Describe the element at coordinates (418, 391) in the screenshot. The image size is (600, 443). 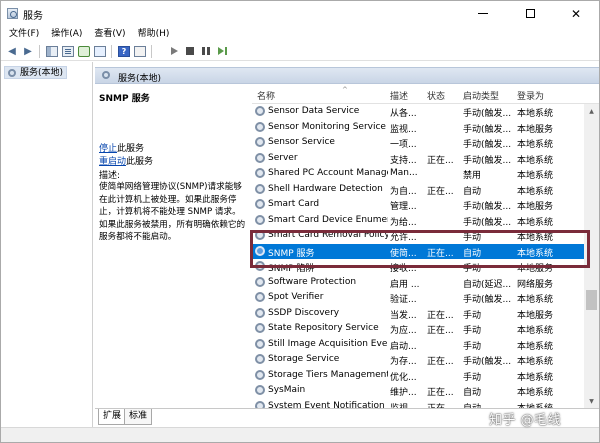
I see `table-row: SysMain 维护... 正在... 自动 本地系统` at that location.